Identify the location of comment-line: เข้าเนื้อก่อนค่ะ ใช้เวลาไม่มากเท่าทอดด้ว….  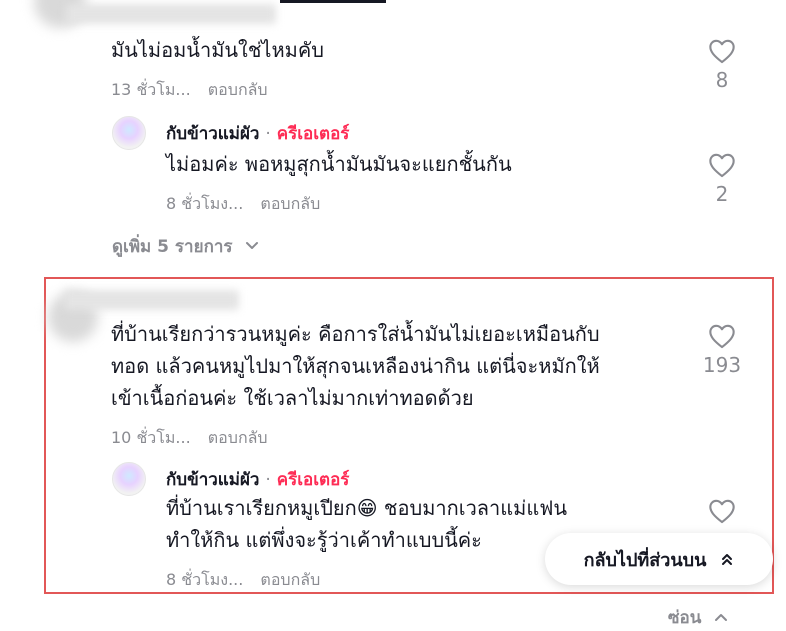
(292, 398).